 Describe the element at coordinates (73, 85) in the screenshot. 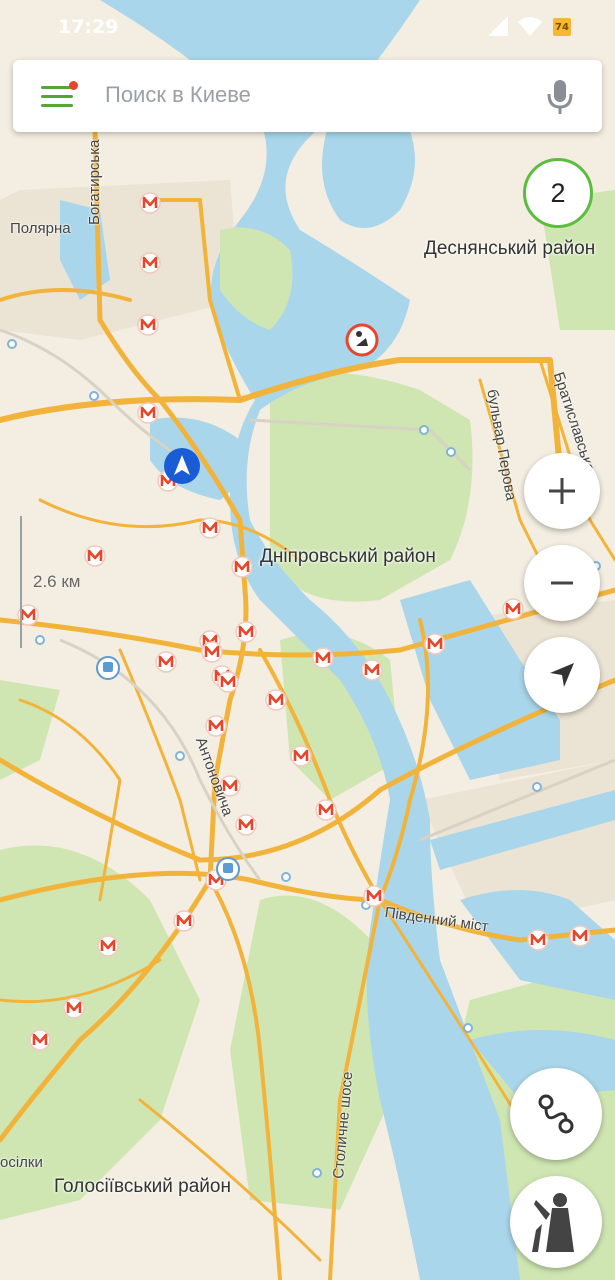

I see `notification-dot` at that location.